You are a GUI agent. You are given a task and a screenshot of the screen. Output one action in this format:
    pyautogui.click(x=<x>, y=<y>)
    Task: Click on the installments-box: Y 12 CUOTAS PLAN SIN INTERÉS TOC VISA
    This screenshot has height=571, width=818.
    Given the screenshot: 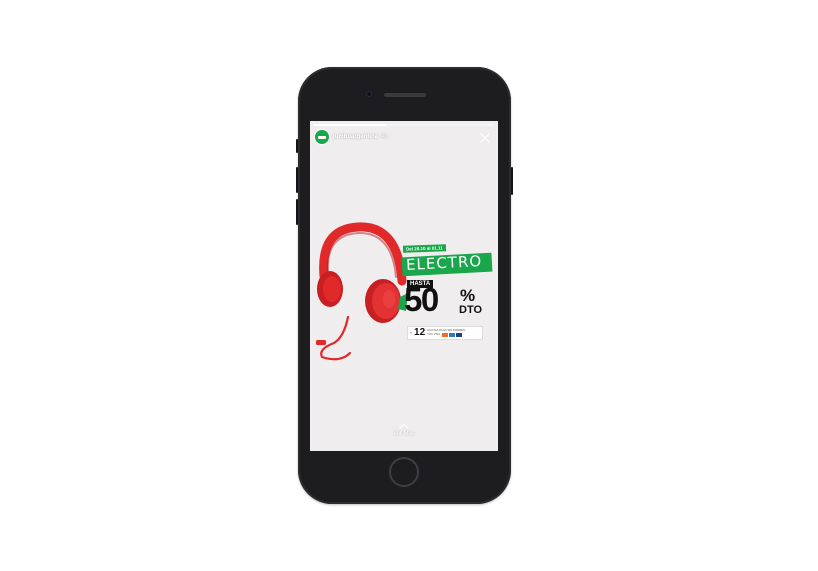 What is the action you would take?
    pyautogui.click(x=445, y=333)
    